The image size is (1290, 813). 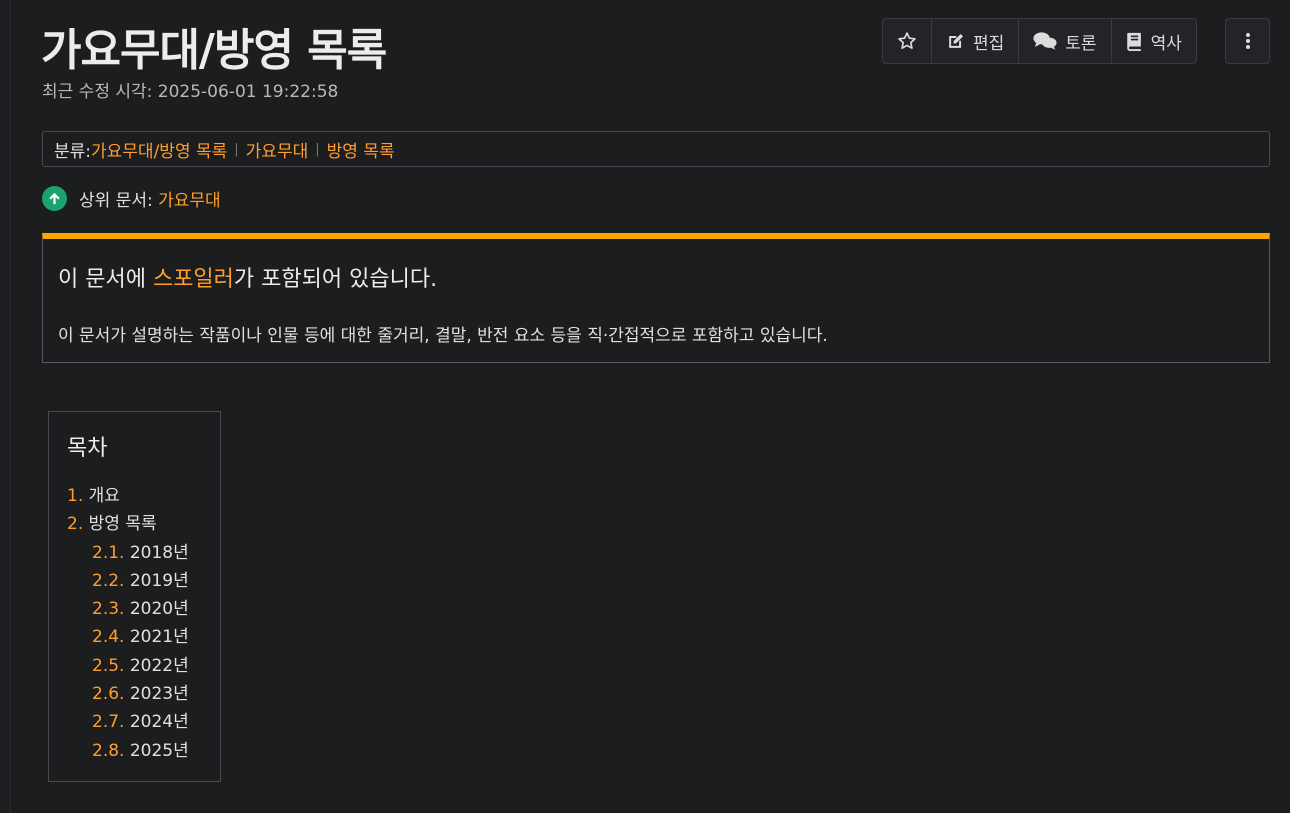 I want to click on parent-document: 상위 문서: 가요무대, so click(x=131, y=198).